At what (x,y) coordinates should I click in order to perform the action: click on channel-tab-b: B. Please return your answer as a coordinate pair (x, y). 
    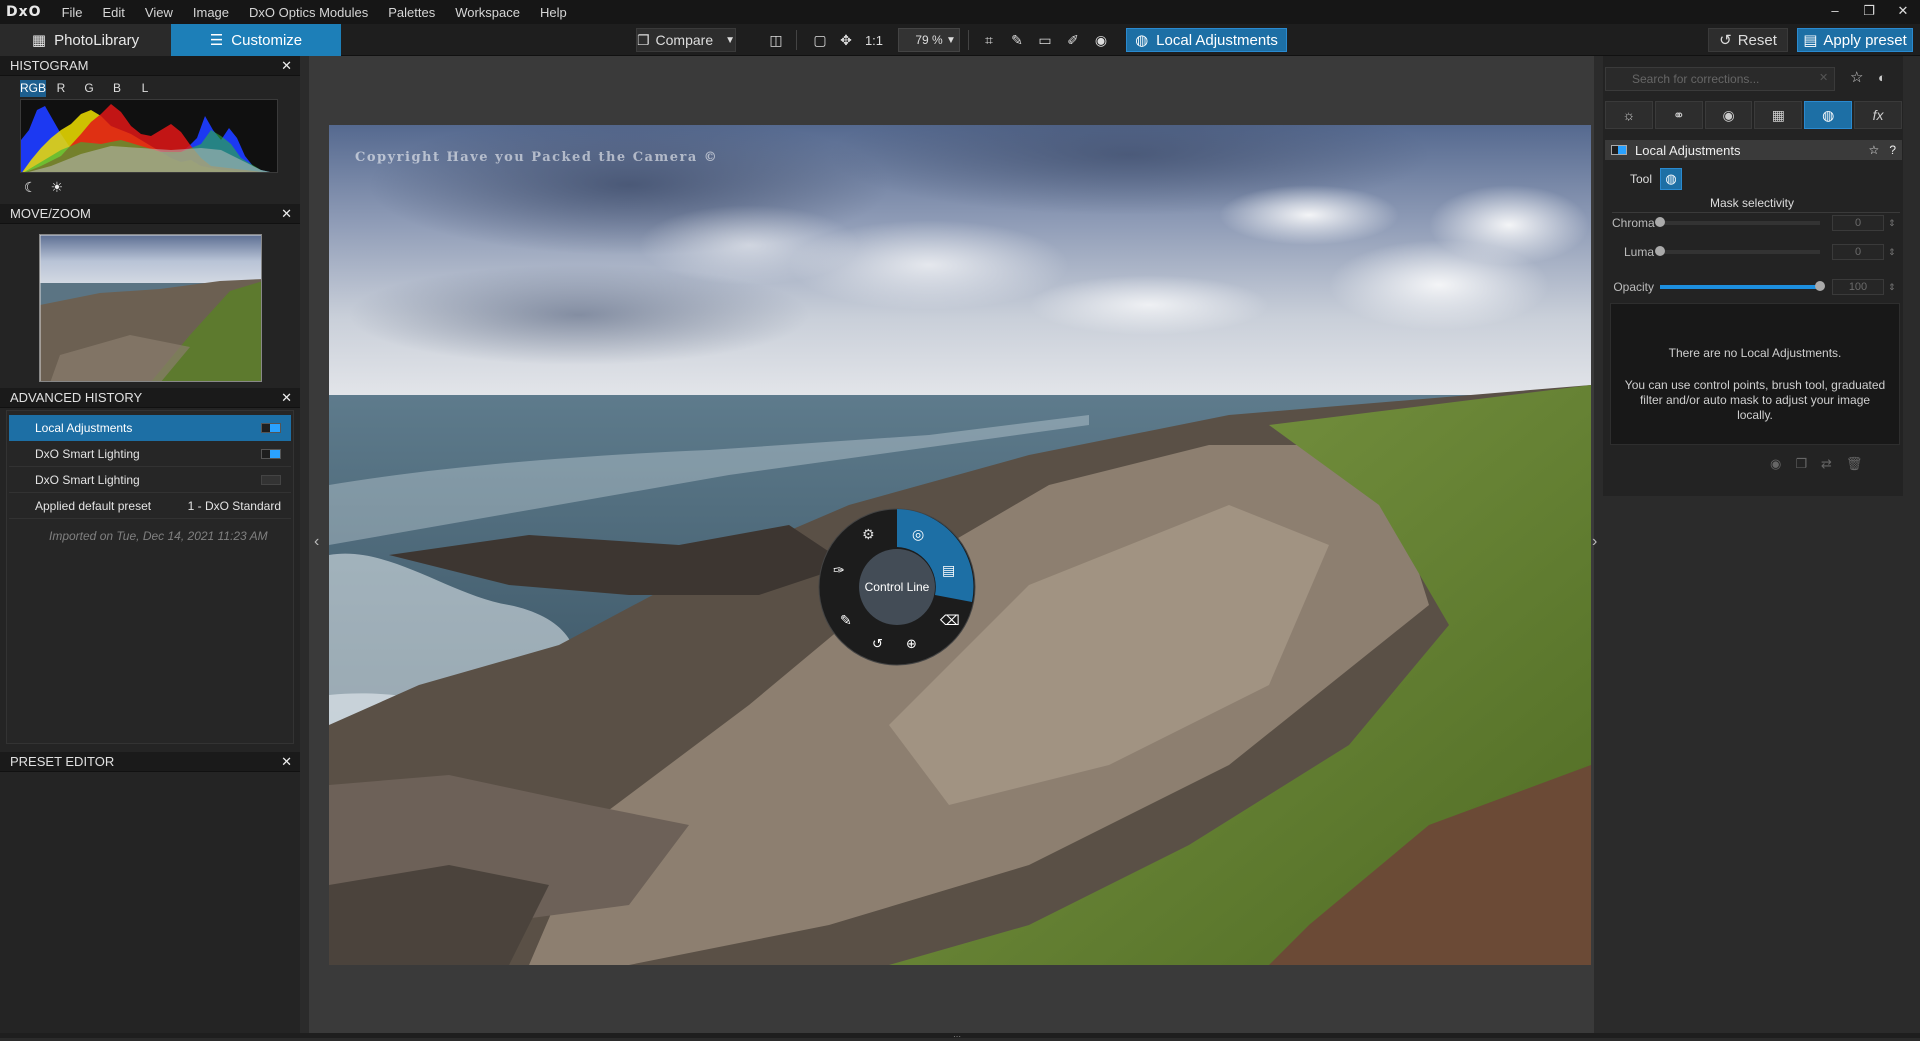
    Looking at the image, I should click on (117, 88).